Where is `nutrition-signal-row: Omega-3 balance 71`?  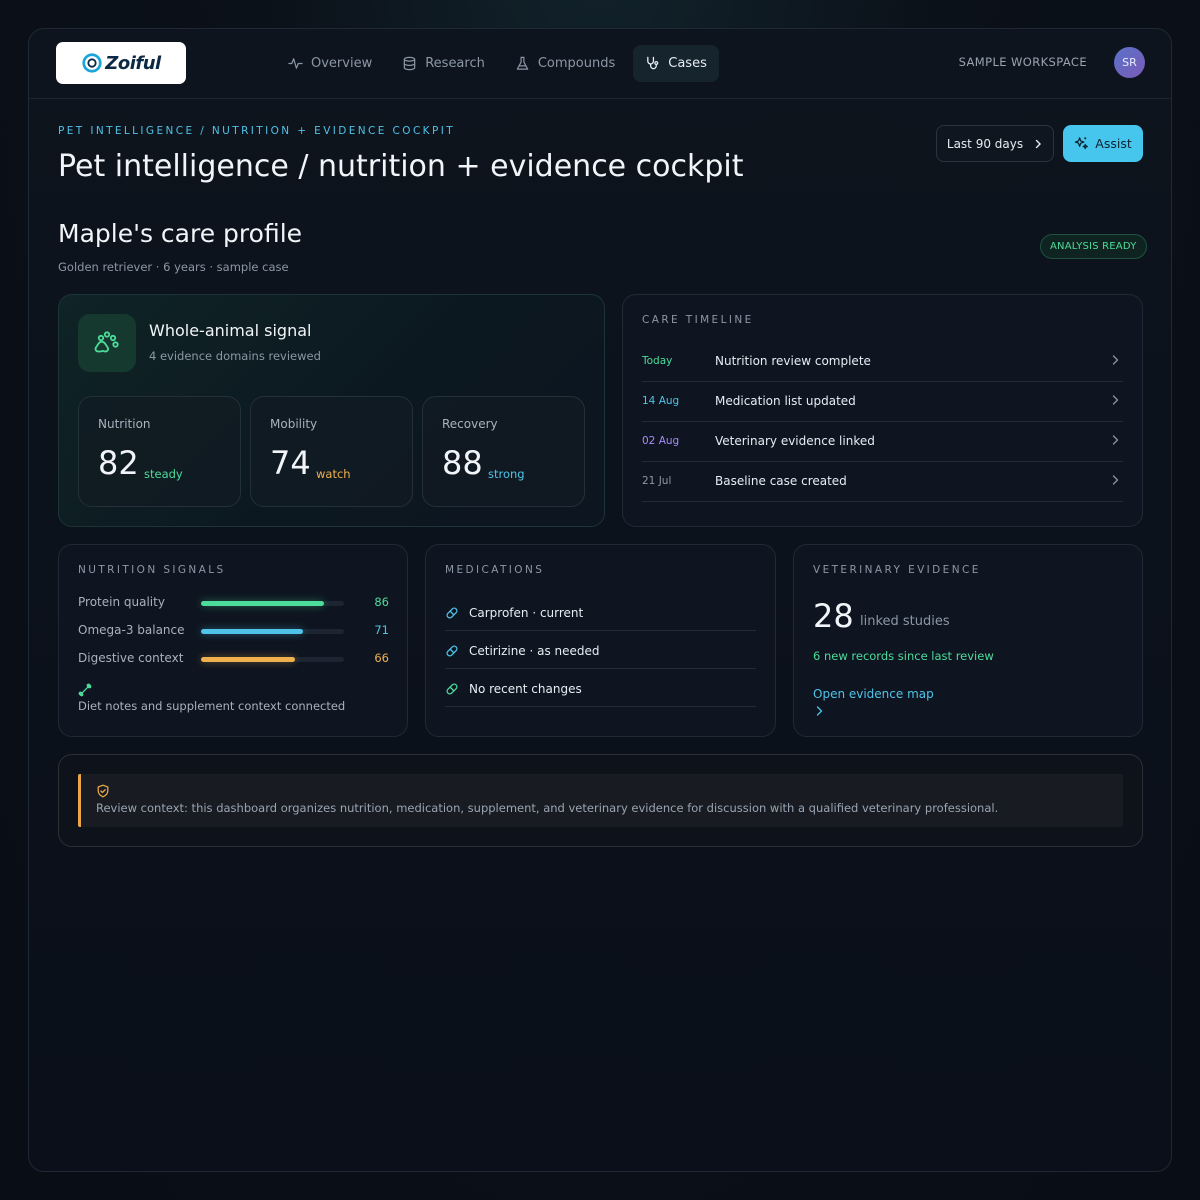 nutrition-signal-row: Omega-3 balance 71 is located at coordinates (233, 631).